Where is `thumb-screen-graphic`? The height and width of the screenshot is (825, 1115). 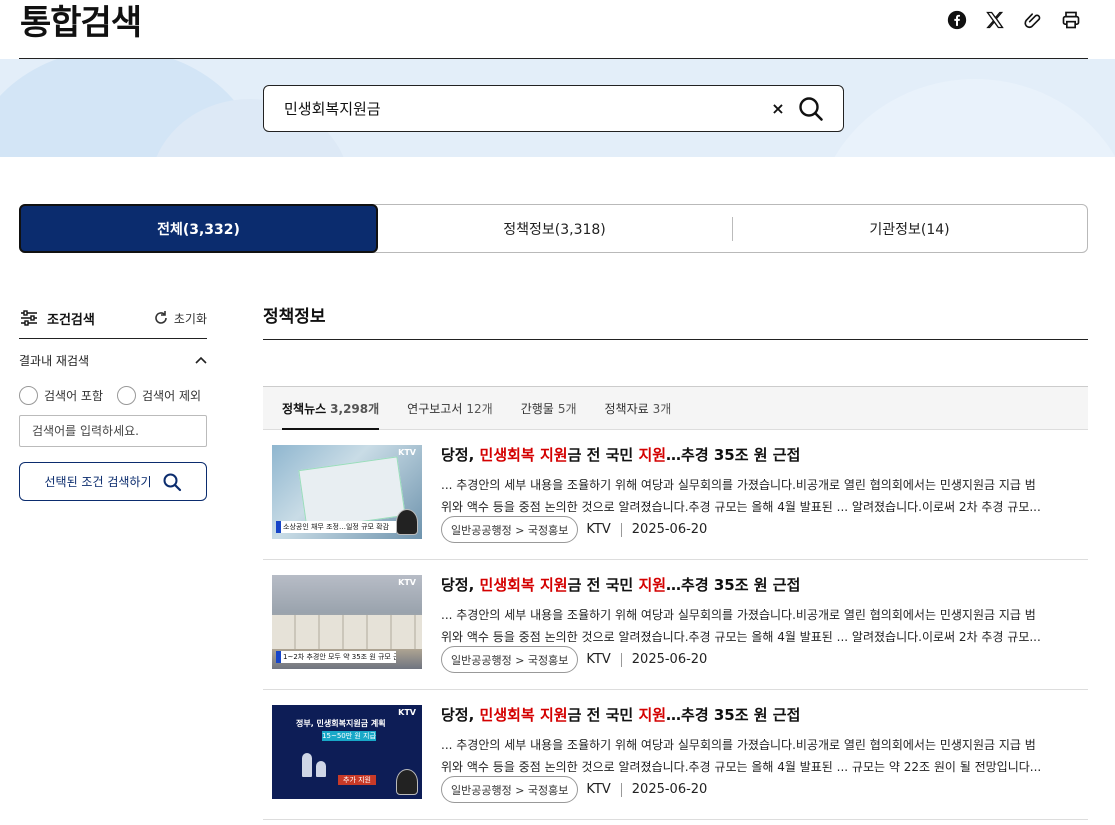
thumb-screen-graphic is located at coordinates (352, 493).